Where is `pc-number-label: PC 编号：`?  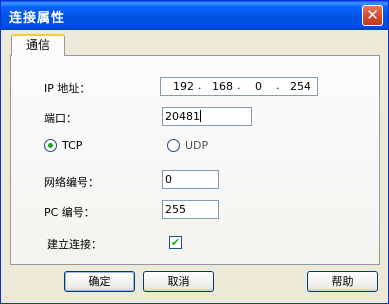
pc-number-label: PC 编号： is located at coordinates (69, 212).